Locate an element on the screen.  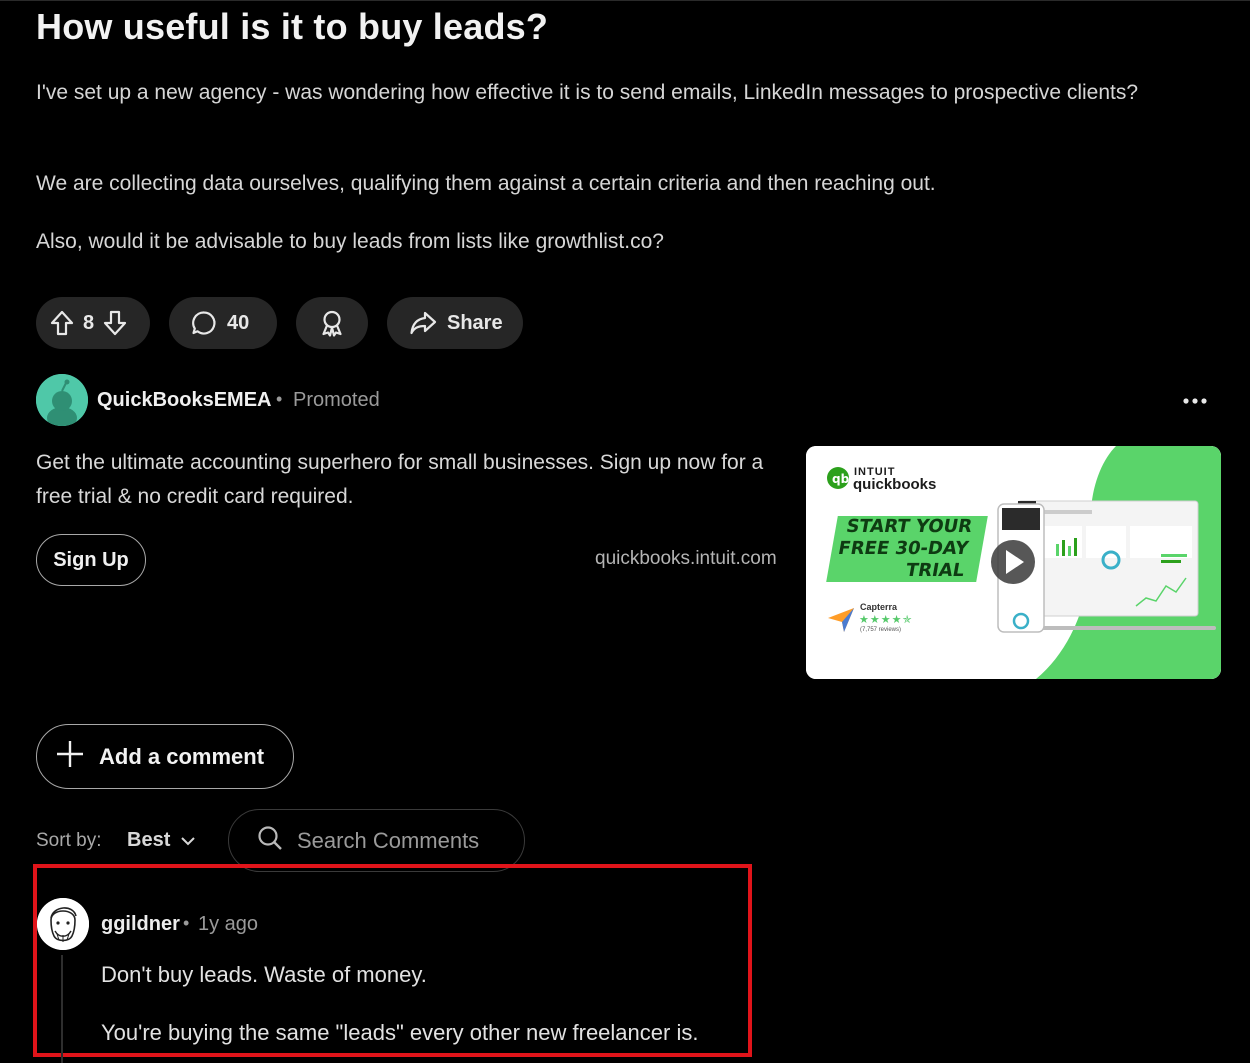
top-divider is located at coordinates (625, 0).